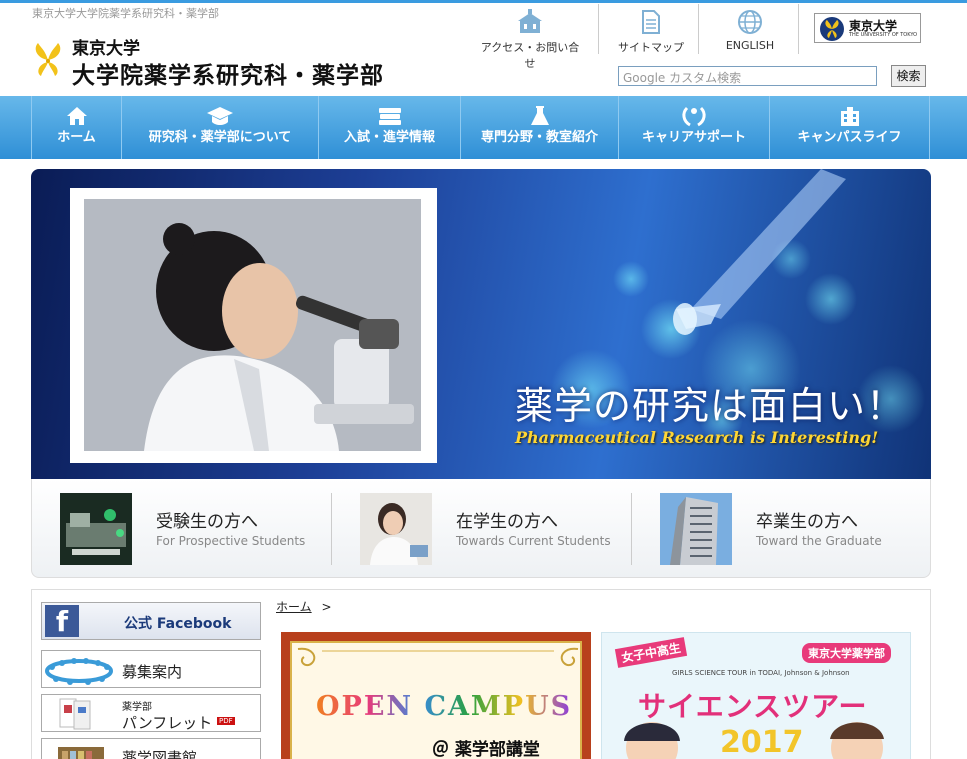 The image size is (967, 759). I want to click on audience-prospective: 受験生の方へ For Prospective Students, so click(182, 528).